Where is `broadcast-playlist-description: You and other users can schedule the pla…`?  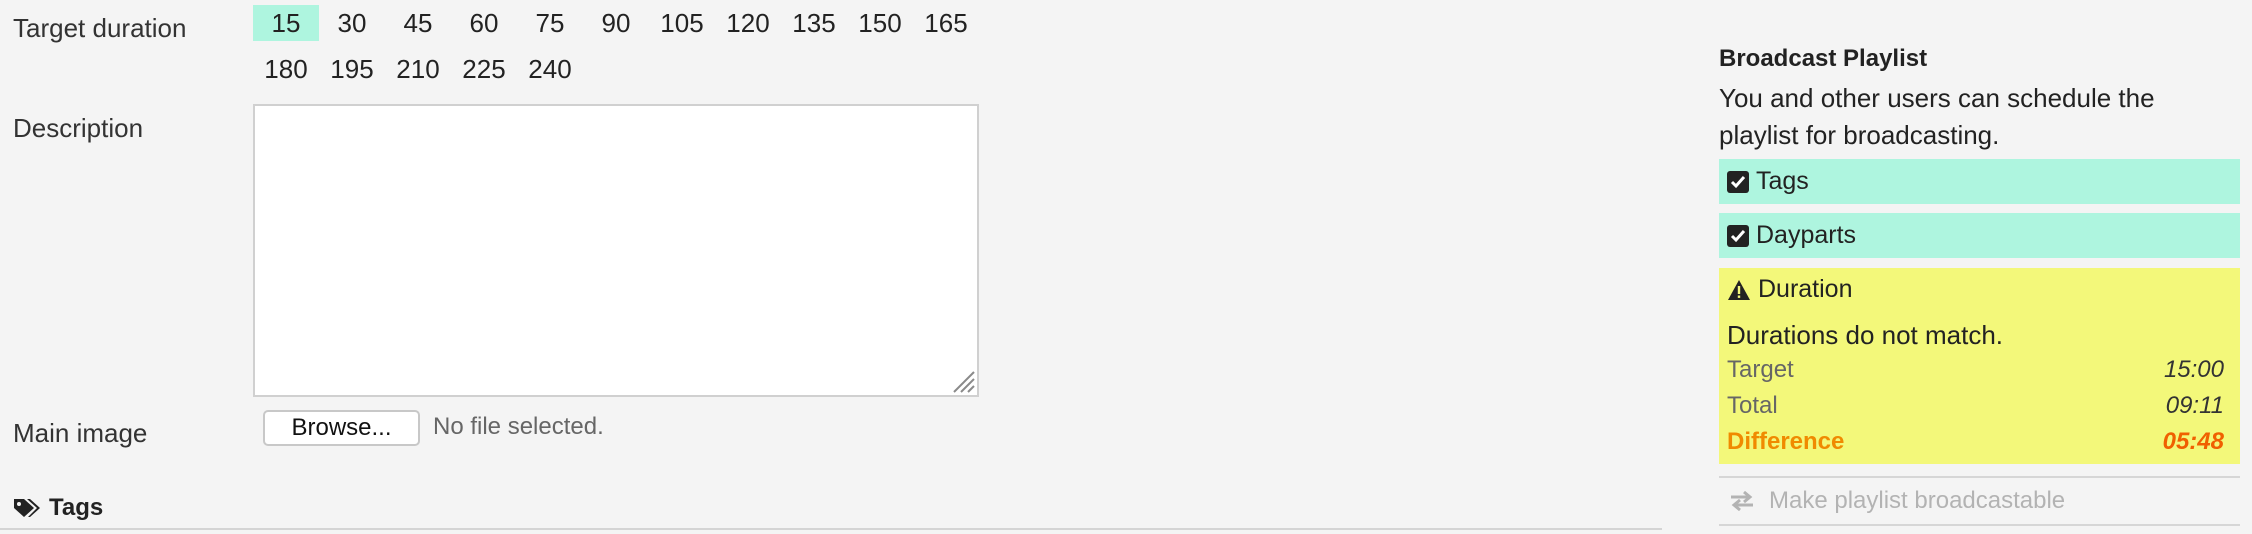 broadcast-playlist-description: You and other users can schedule the pla… is located at coordinates (1937, 116).